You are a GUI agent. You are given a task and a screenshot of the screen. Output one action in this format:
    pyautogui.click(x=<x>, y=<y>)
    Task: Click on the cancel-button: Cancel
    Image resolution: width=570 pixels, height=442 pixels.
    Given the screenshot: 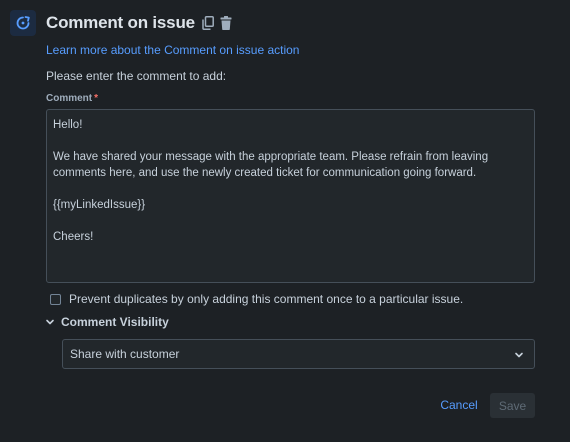 What is the action you would take?
    pyautogui.click(x=459, y=405)
    